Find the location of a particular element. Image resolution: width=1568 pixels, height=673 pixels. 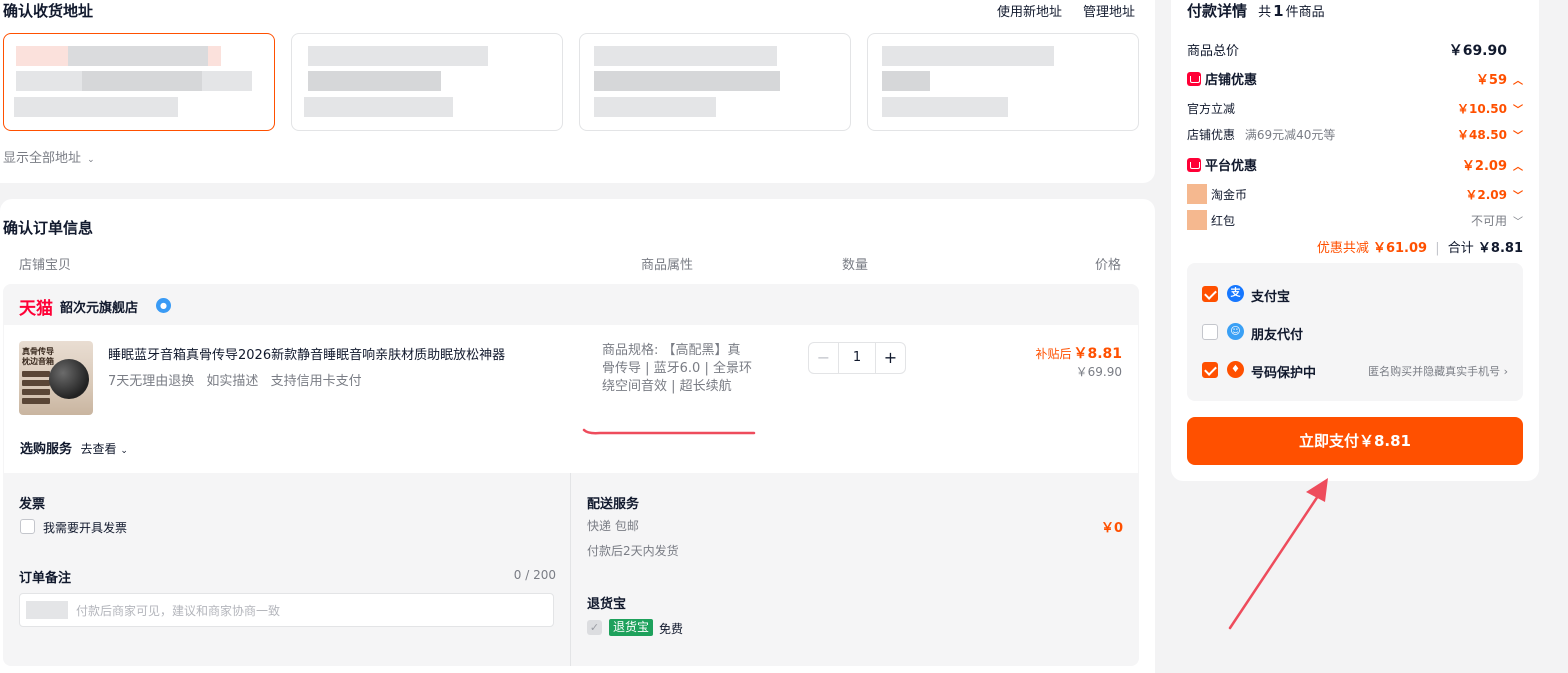

address-title: 确认收货地址 is located at coordinates (48, 11).